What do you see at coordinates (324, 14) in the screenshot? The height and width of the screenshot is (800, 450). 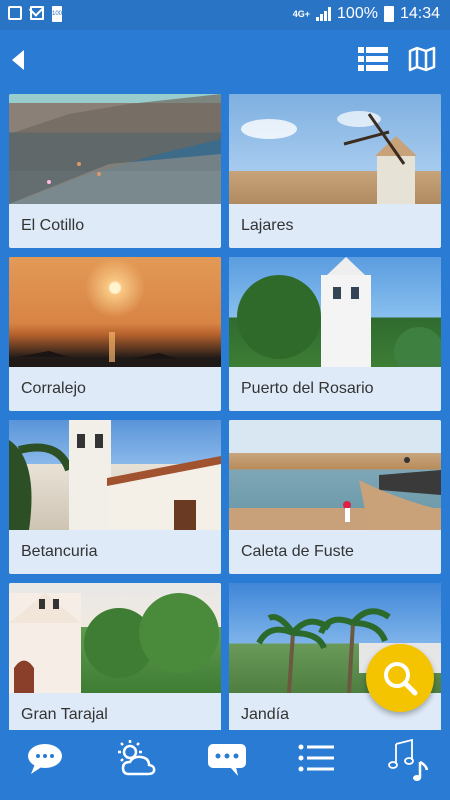 I see `signal-icon` at bounding box center [324, 14].